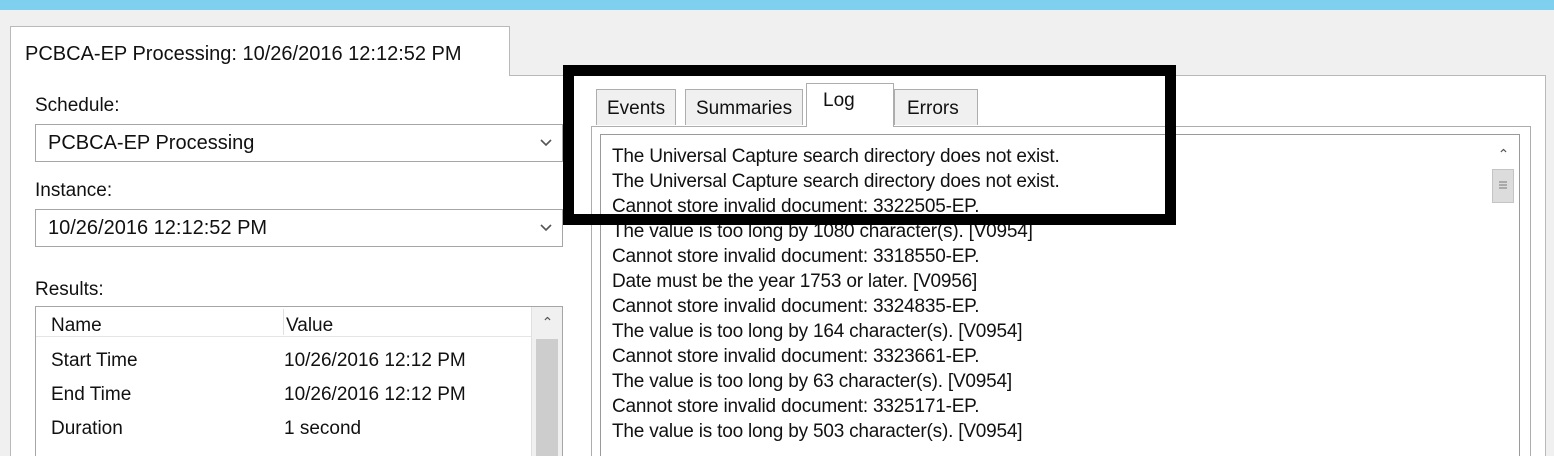  I want to click on window-title-bar, so click(777, 5).